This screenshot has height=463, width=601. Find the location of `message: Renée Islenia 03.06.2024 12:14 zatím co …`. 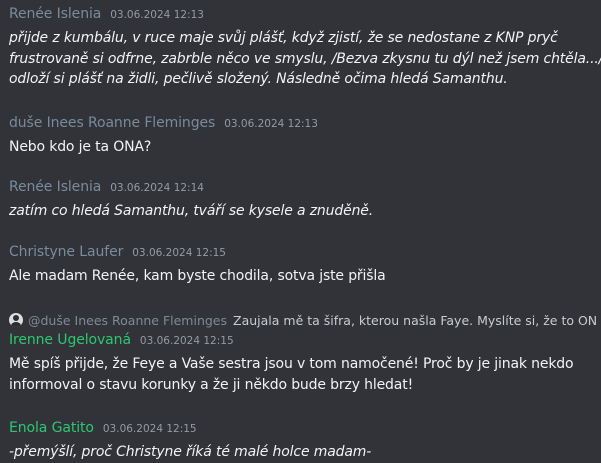

message: Renée Islenia 03.06.2024 12:14 zatím co … is located at coordinates (303, 200).